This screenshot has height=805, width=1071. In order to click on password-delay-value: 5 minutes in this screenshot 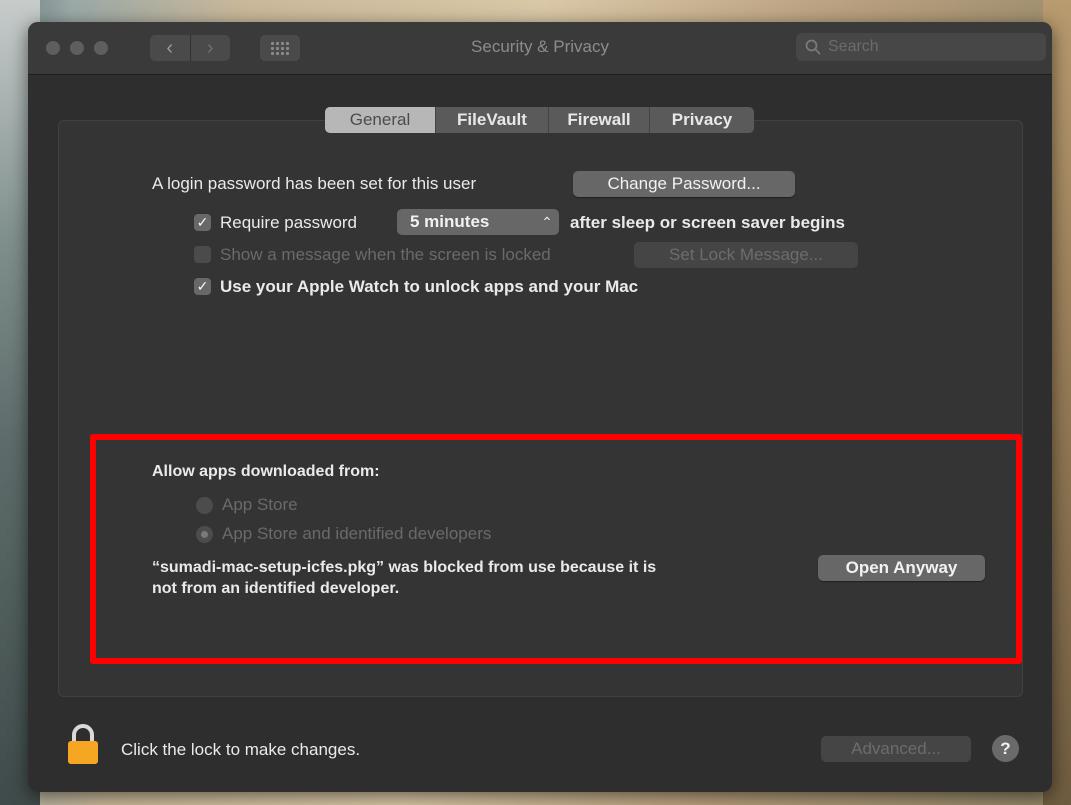, I will do `click(450, 221)`.